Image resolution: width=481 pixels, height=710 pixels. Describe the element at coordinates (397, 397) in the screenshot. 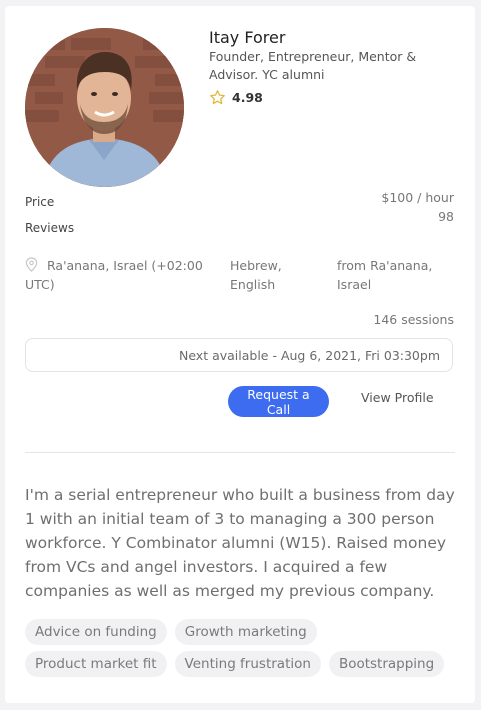

I see `view-profile-link: View Profile` at that location.